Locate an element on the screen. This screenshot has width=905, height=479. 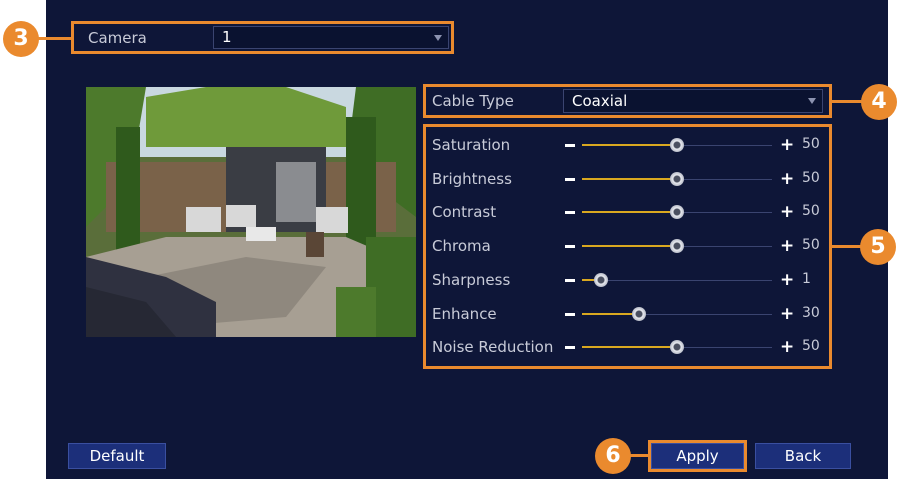
slider-label: Sharpness is located at coordinates (471, 279).